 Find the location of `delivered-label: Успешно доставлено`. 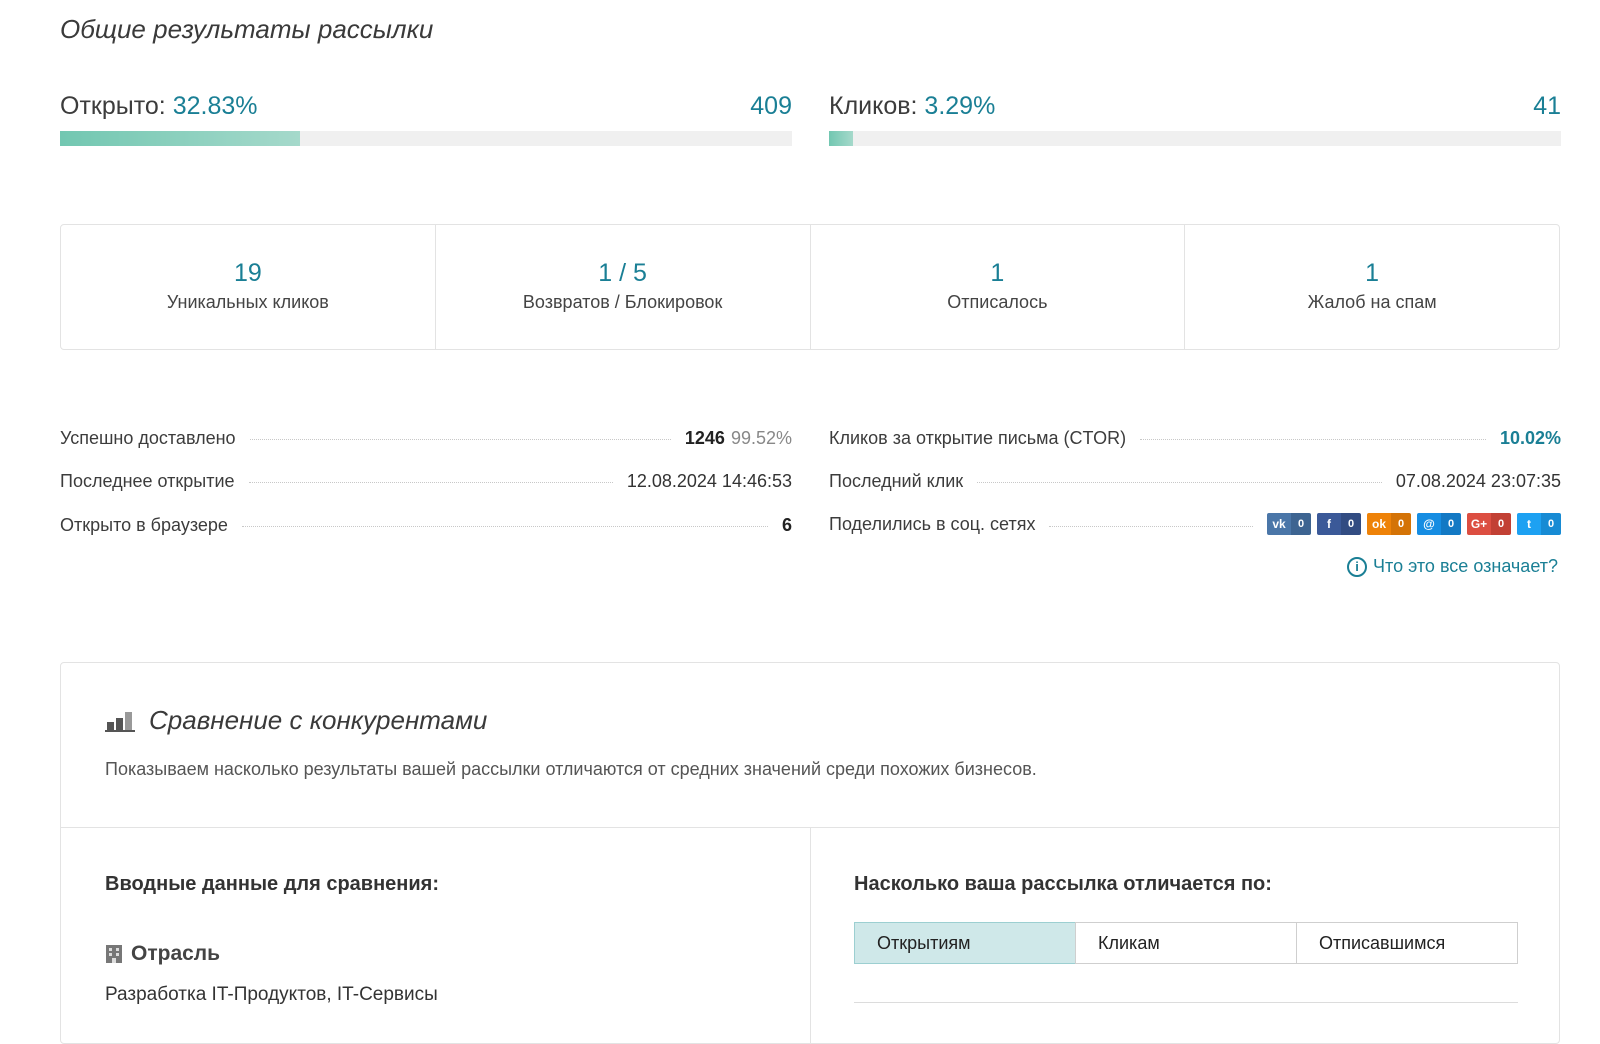

delivered-label: Успешно доставлено is located at coordinates (148, 438).